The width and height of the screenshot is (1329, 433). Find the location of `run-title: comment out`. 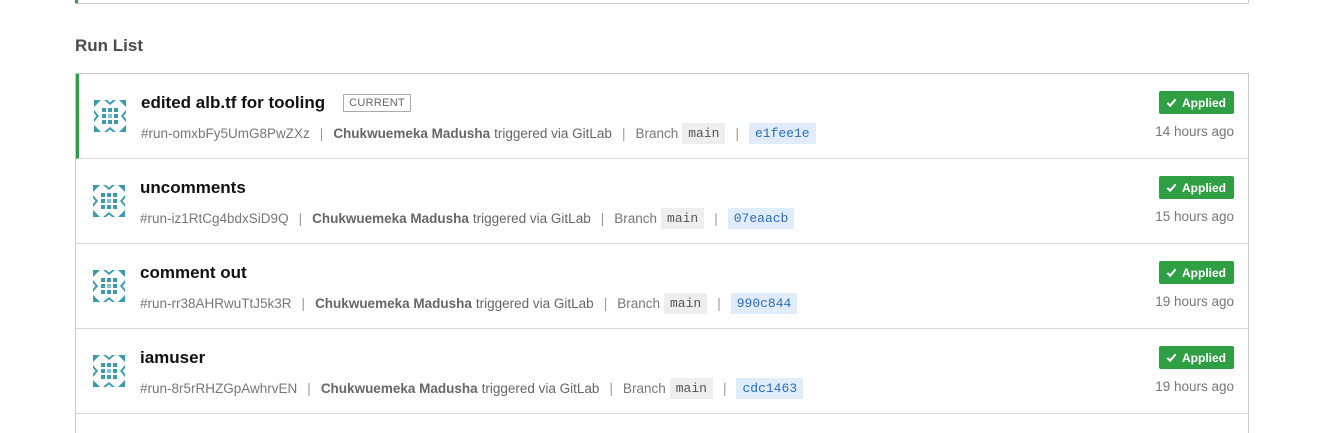

run-title: comment out is located at coordinates (193, 273).